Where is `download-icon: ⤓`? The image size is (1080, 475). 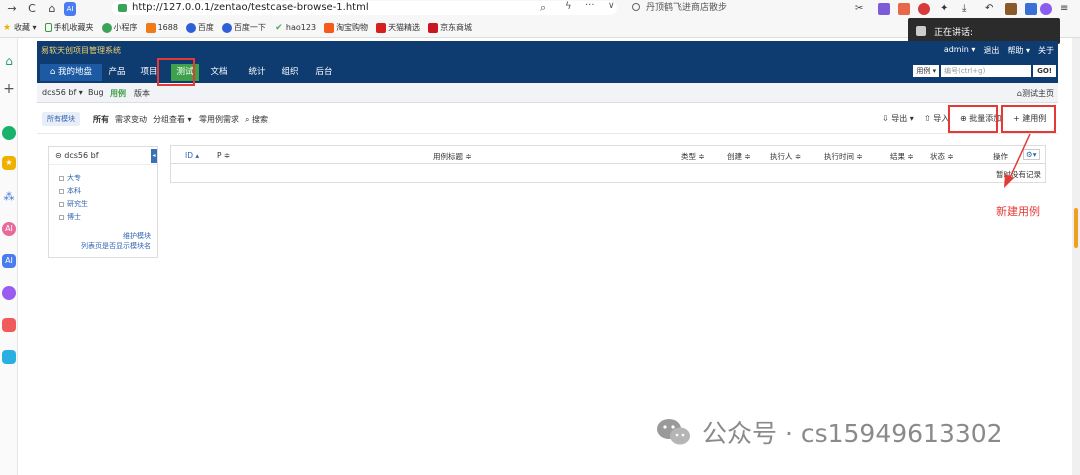 download-icon: ⤓ is located at coordinates (968, 9).